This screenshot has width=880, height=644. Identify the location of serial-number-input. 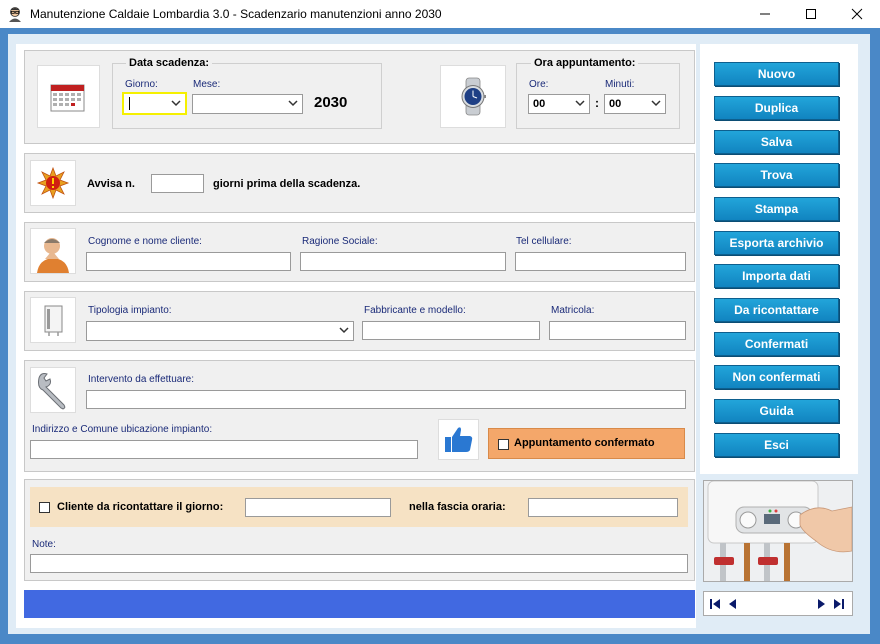
(617, 330).